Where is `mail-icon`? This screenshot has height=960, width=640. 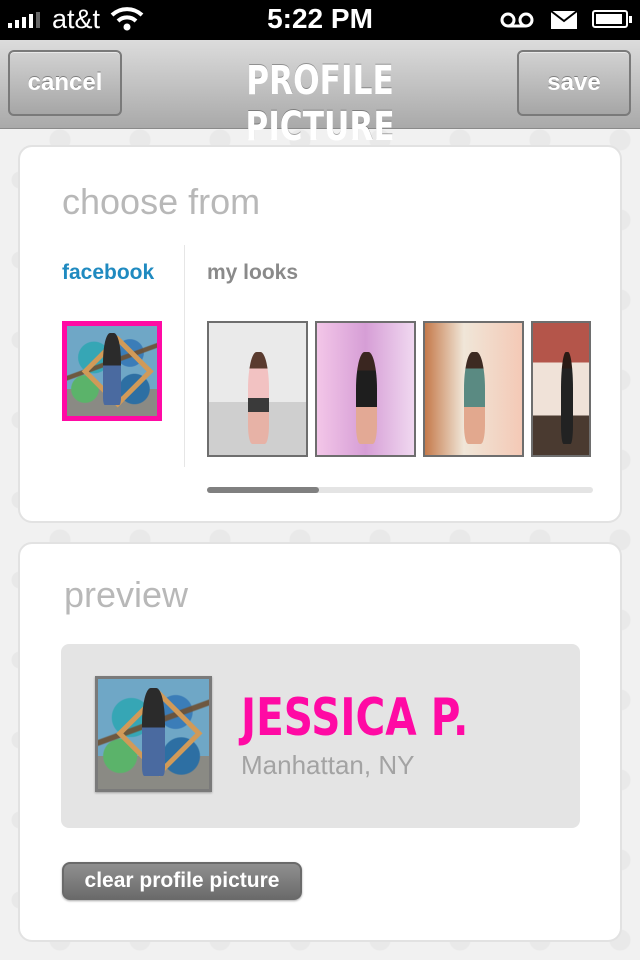 mail-icon is located at coordinates (564, 22).